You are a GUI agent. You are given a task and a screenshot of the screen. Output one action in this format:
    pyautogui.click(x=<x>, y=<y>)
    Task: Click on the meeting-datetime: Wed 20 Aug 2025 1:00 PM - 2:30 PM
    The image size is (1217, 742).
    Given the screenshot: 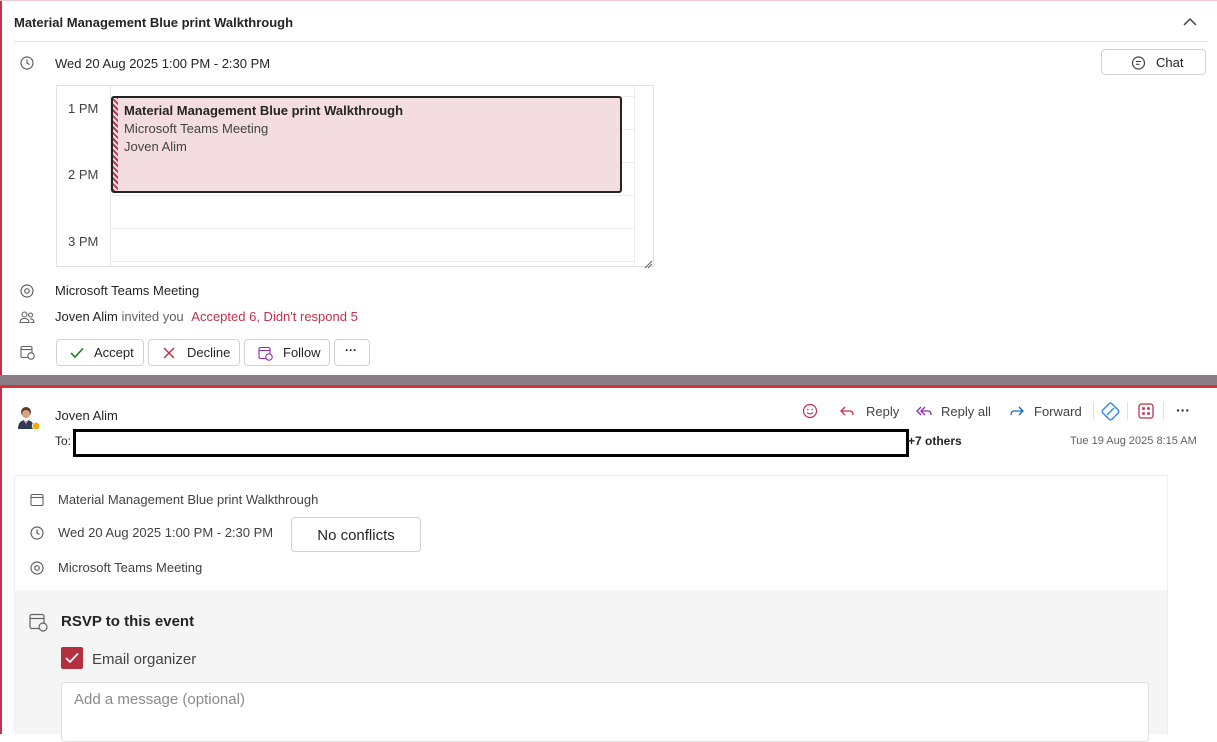 What is the action you would take?
    pyautogui.click(x=163, y=63)
    